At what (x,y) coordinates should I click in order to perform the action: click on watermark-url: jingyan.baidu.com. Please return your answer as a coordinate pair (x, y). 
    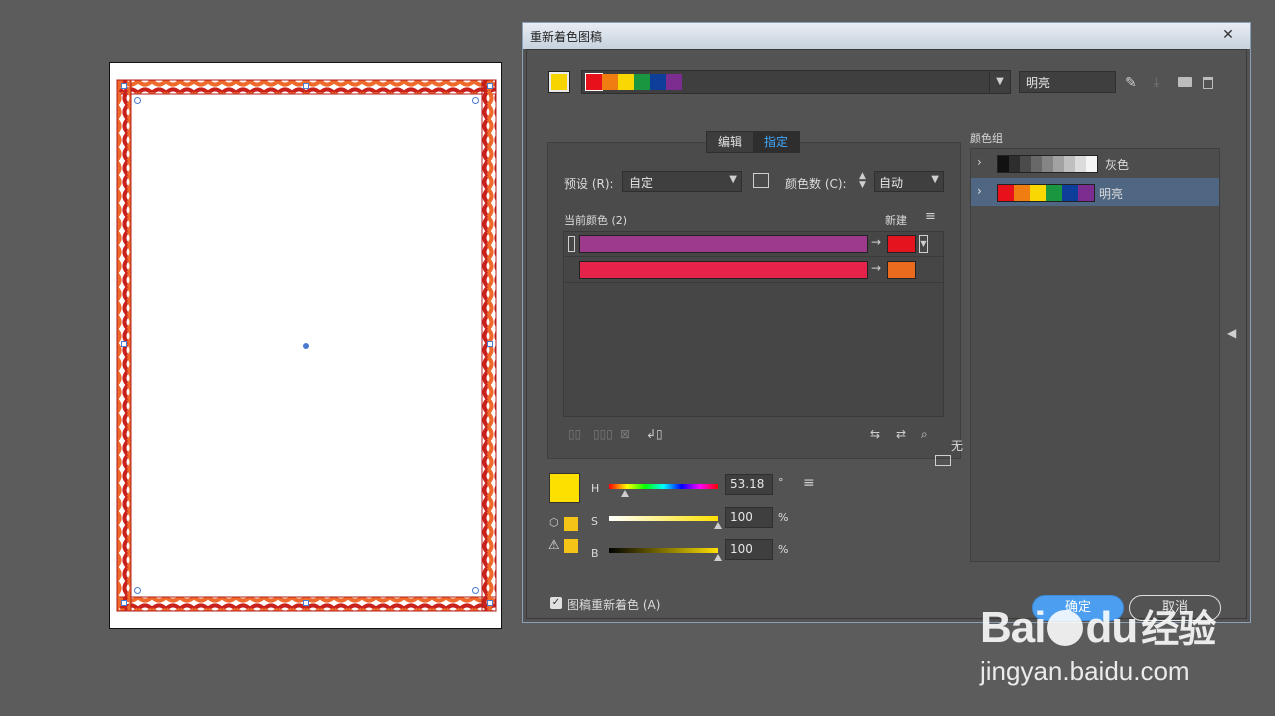
    Looking at the image, I should click on (1085, 671).